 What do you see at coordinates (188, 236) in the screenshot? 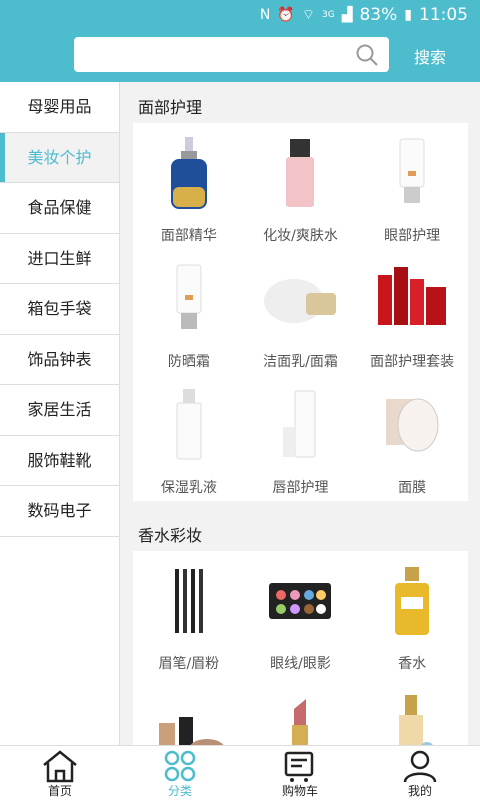
I see `category-label: 面部精华` at bounding box center [188, 236].